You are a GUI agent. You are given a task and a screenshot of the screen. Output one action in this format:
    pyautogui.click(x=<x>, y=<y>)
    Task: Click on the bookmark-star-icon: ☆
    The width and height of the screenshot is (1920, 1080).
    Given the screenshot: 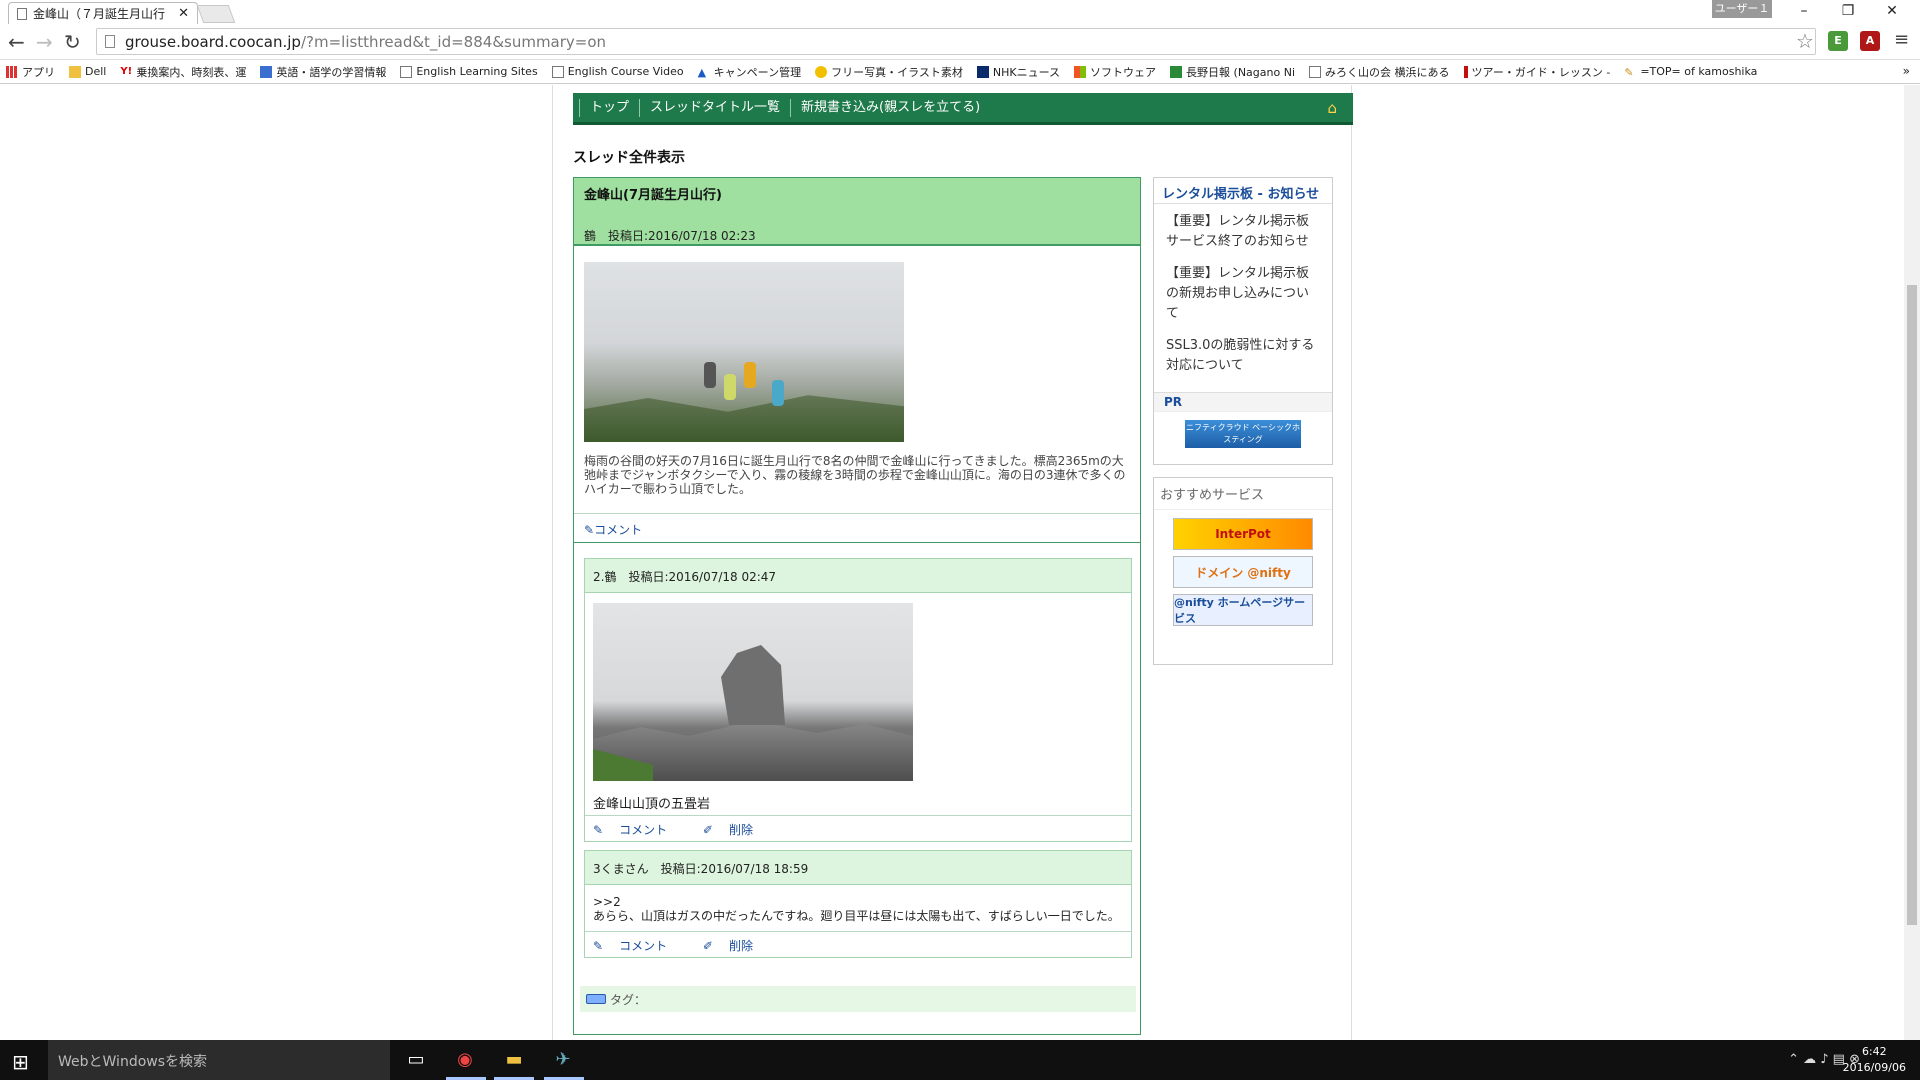 What is the action you would take?
    pyautogui.click(x=1805, y=41)
    